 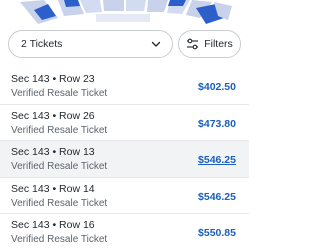 What do you see at coordinates (217, 87) in the screenshot?
I see `listing-price: $402.50` at bounding box center [217, 87].